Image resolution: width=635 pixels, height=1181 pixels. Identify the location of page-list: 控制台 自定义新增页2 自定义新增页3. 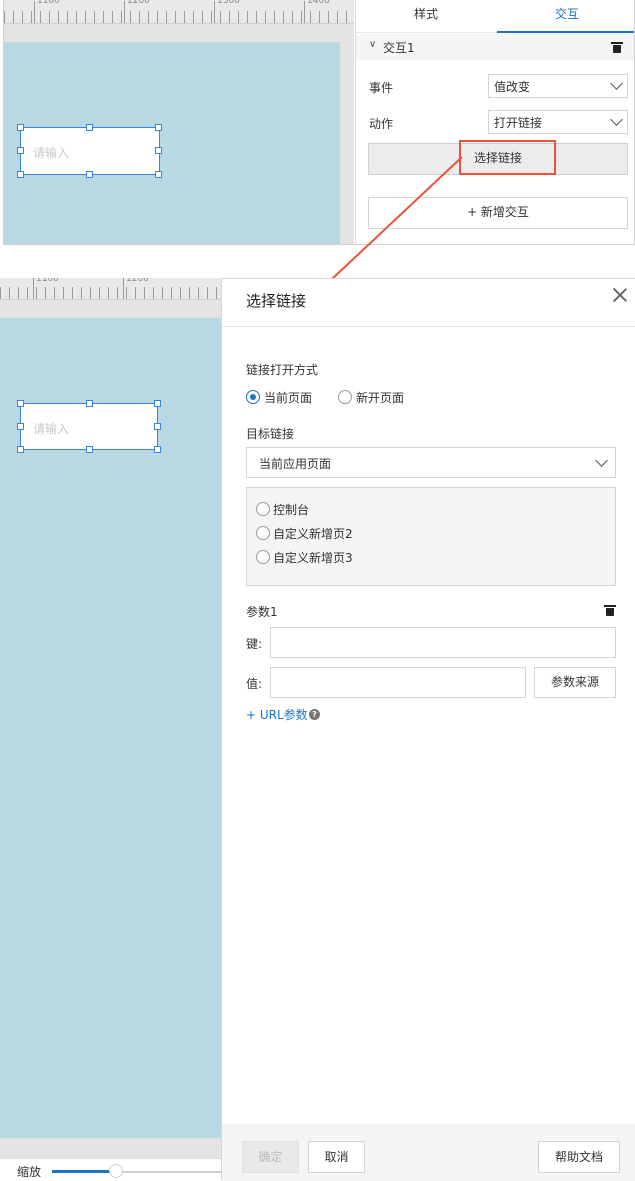
(431, 536).